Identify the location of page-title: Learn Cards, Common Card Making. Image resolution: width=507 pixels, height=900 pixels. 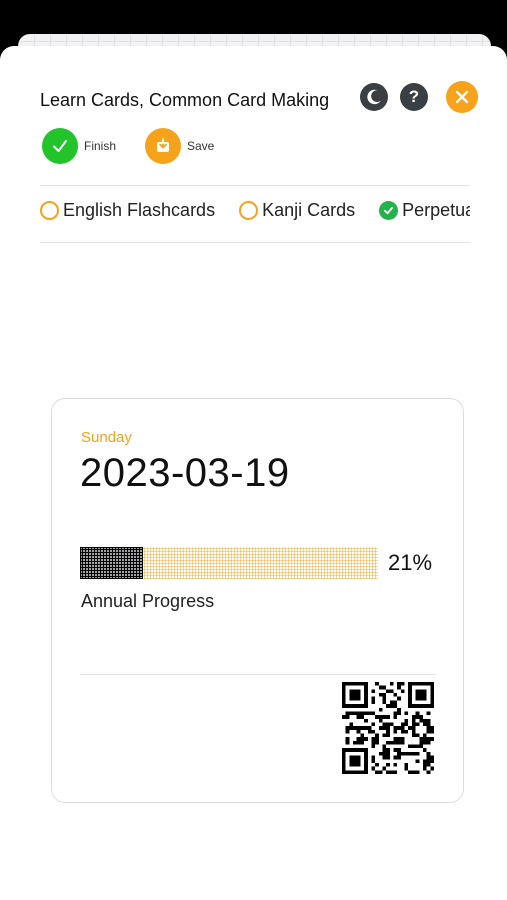
(185, 100).